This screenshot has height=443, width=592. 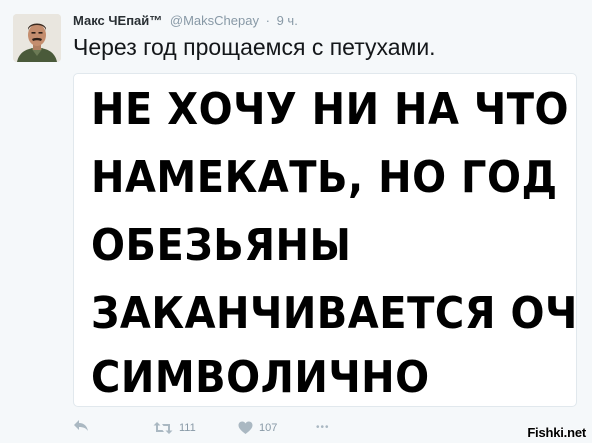 I want to click on more-icon: •••, so click(x=323, y=427).